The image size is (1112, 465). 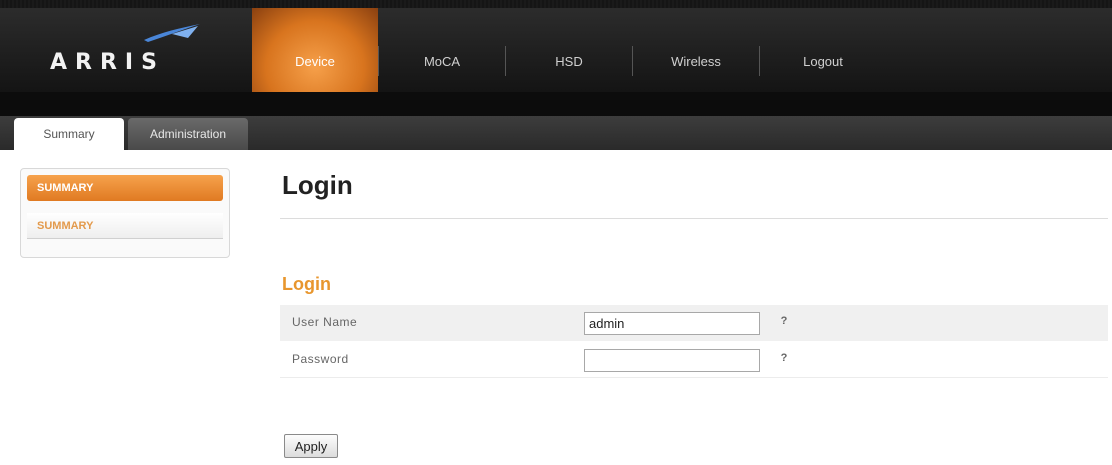 I want to click on form-row-username: User Name ?, so click(x=694, y=323).